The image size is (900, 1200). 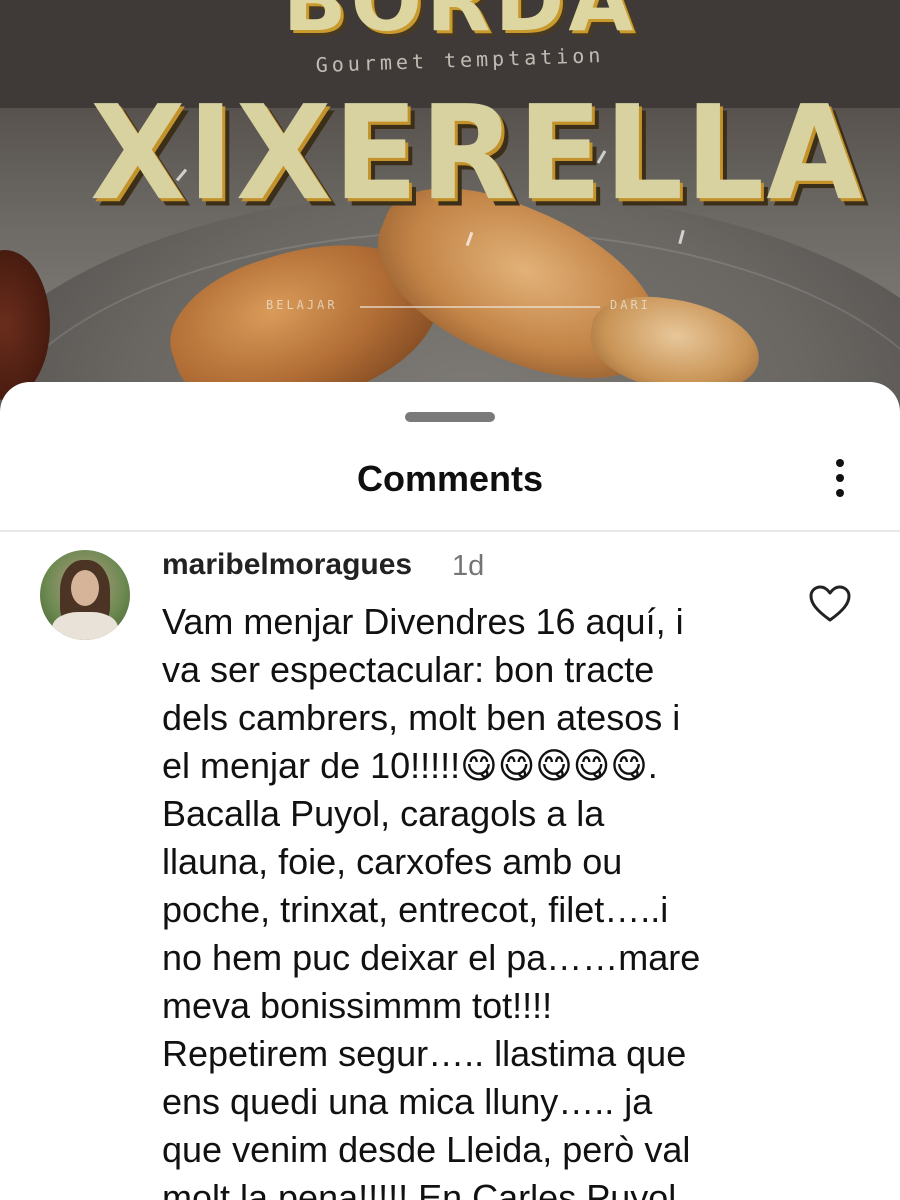 I want to click on comment-timestamp: 1d, so click(x=468, y=566).